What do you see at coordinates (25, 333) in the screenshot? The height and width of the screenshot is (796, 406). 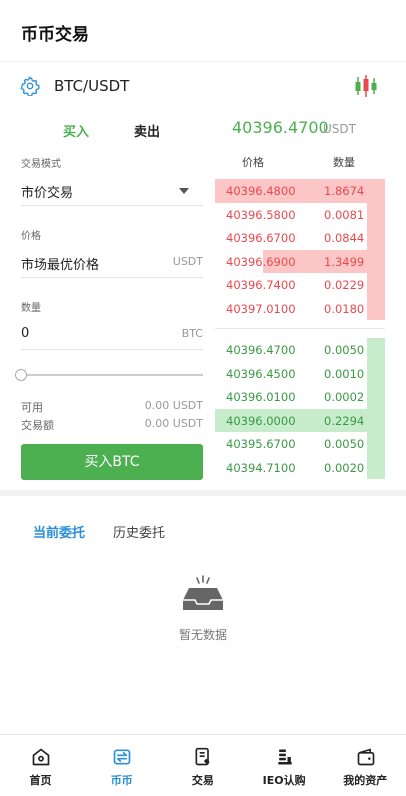 I see `amount-value: 0` at bounding box center [25, 333].